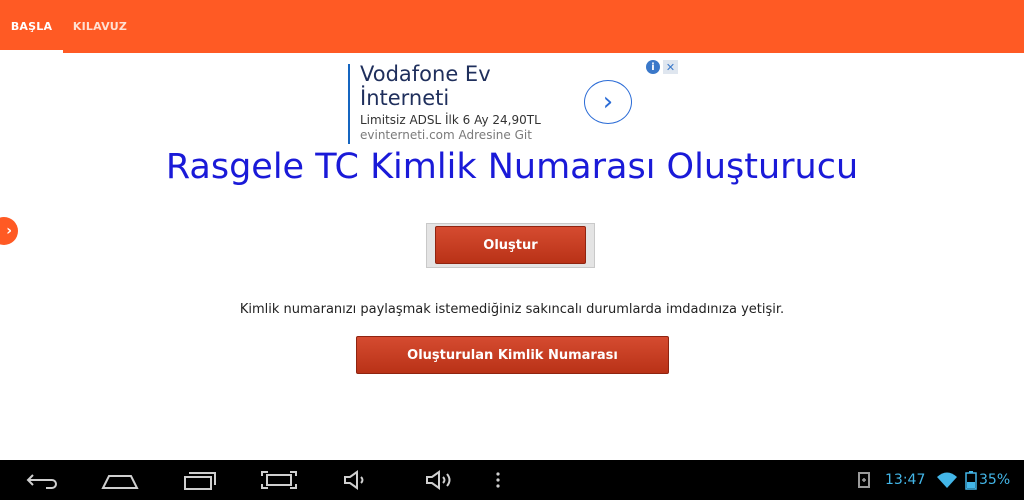 The image size is (1024, 500). I want to click on status-time: 13:47, so click(905, 480).